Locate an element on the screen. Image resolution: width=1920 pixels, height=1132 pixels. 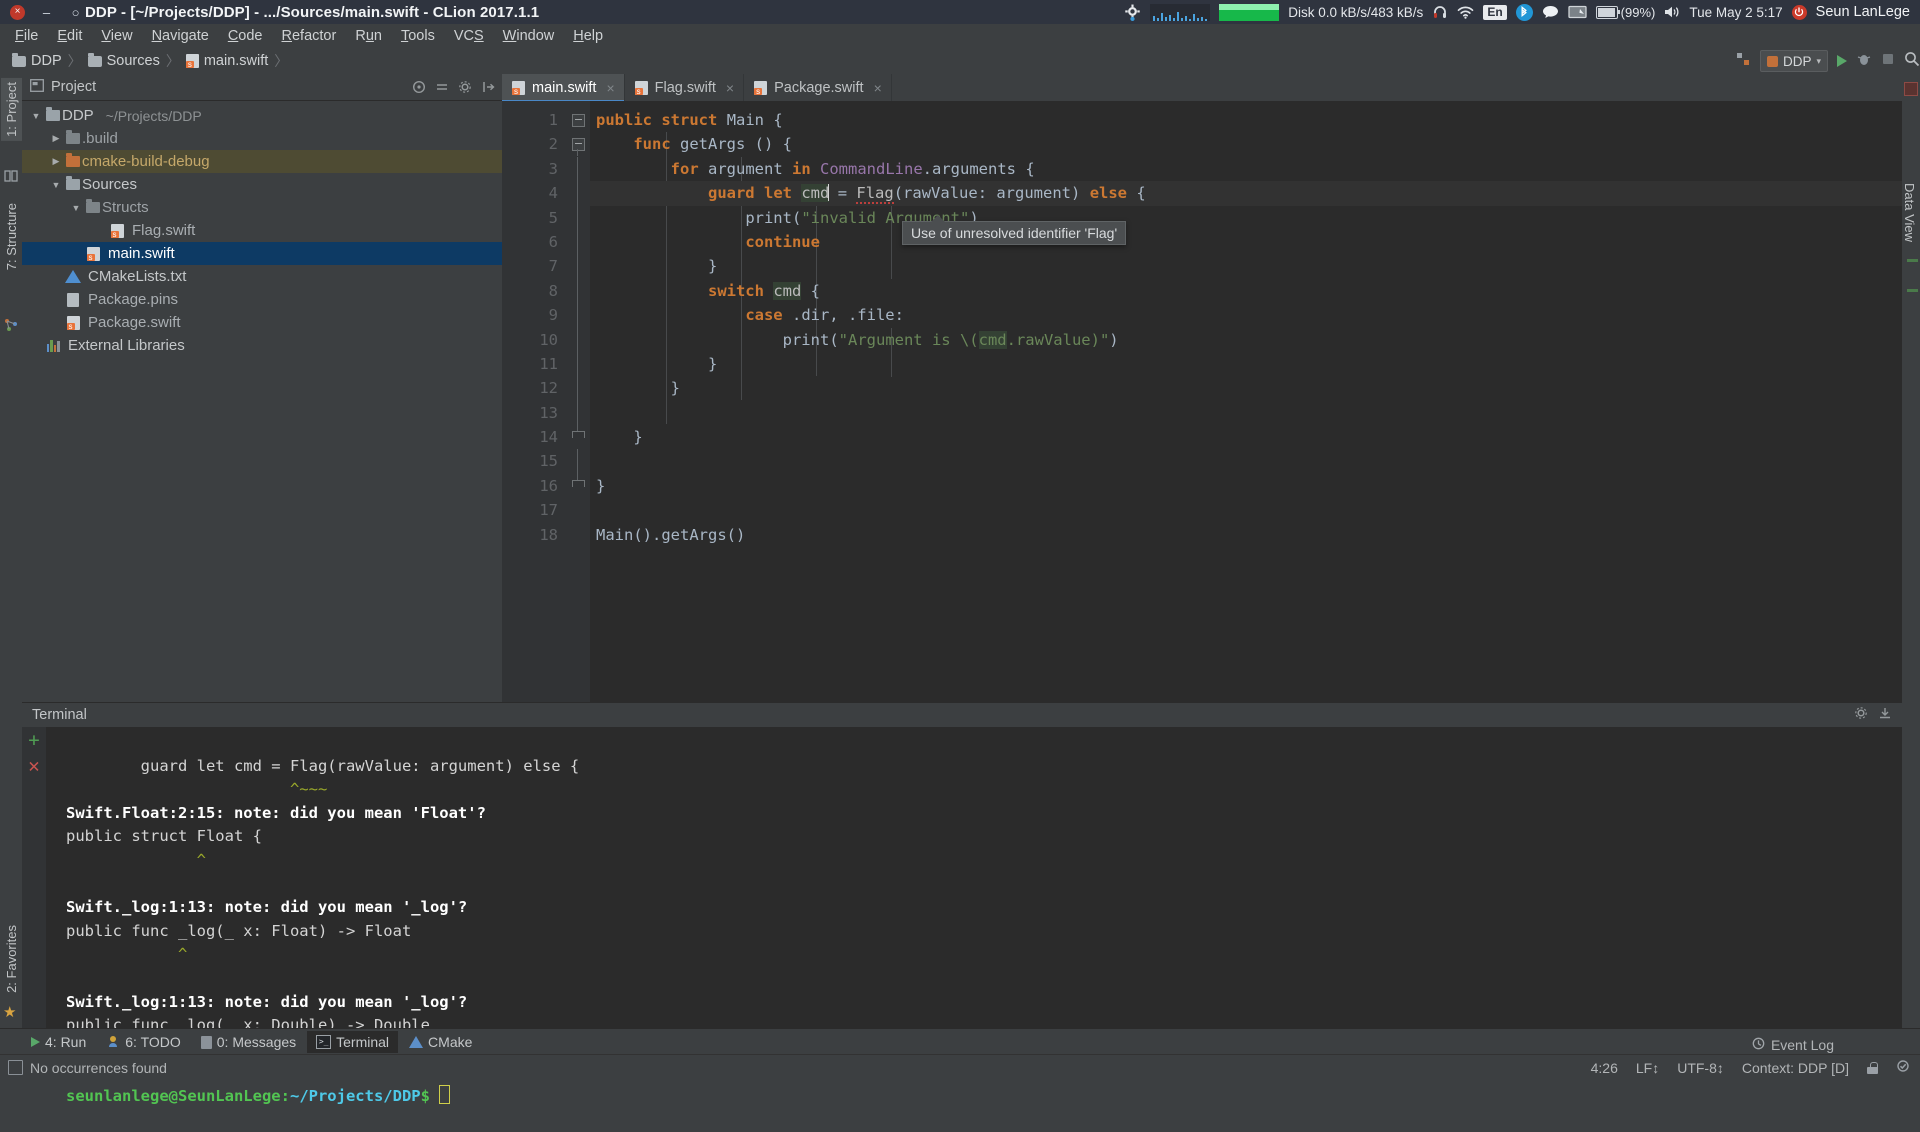
swift-file-icon is located at coordinates (117, 230).